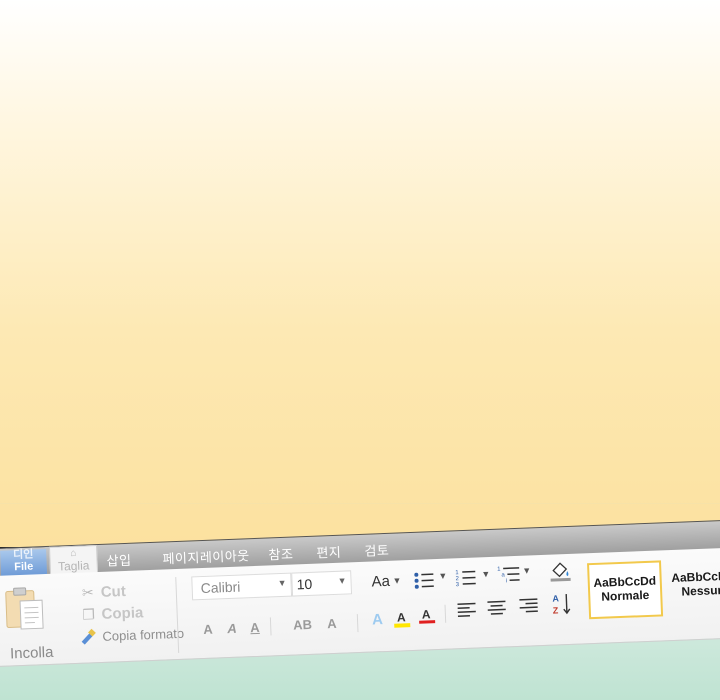  What do you see at coordinates (242, 586) in the screenshot?
I see `font-name-select: Calibri ▼` at bounding box center [242, 586].